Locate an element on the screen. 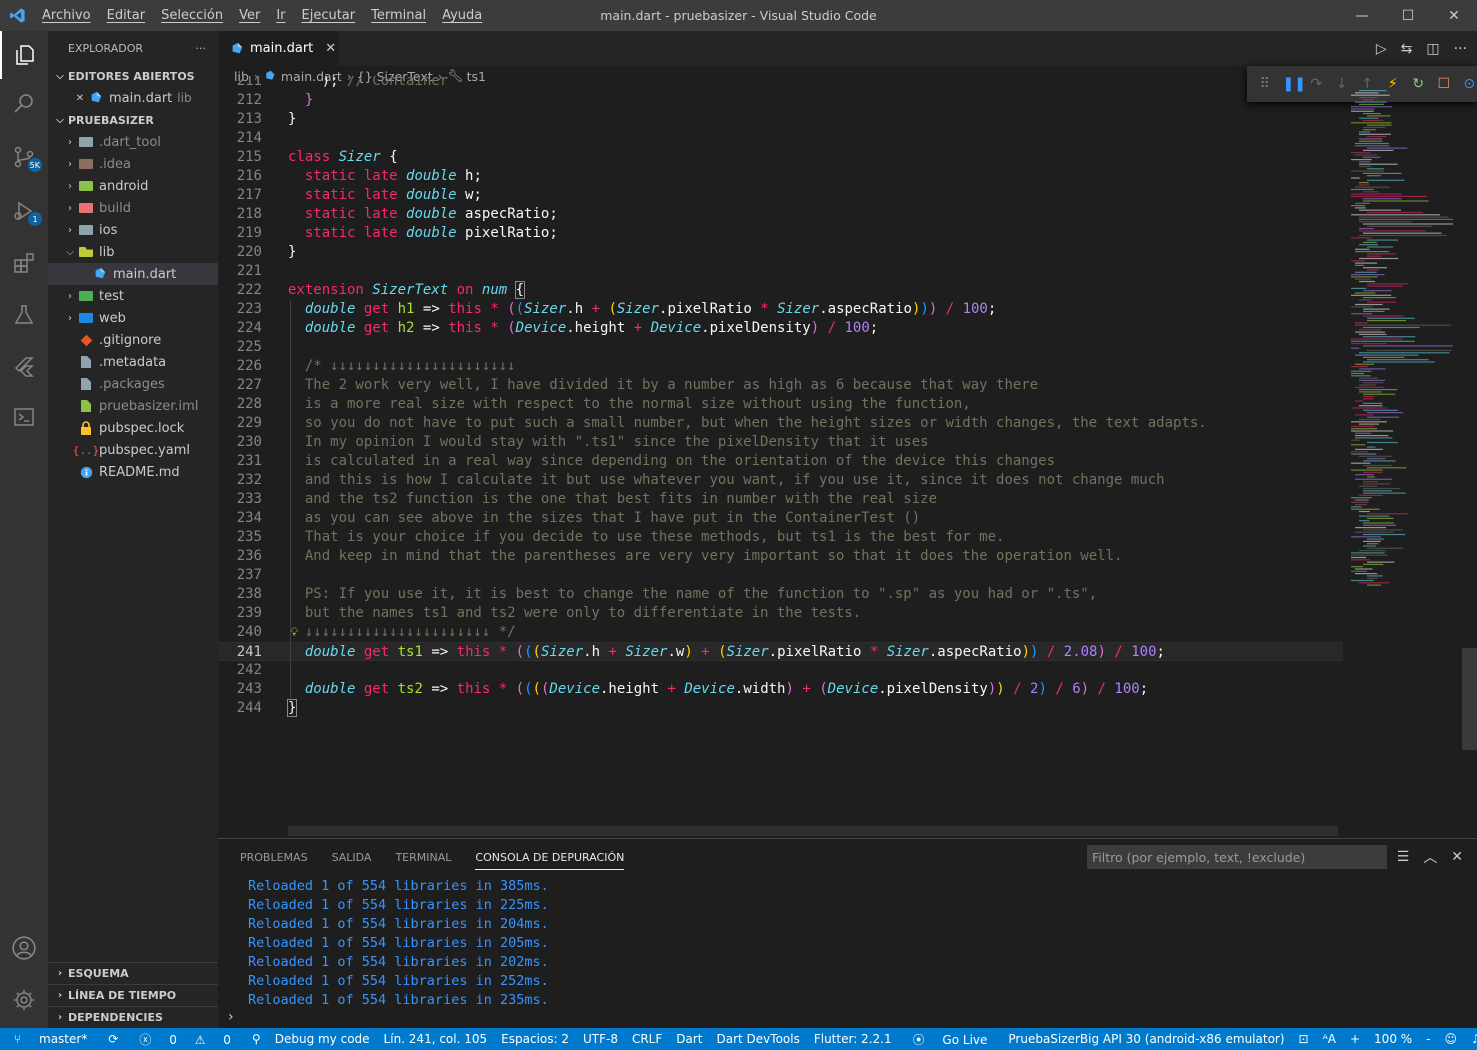 This screenshot has height=1050, width=1477. debug-console-filter-input: Filtro (por ejemplo, text, !exclude) is located at coordinates (1237, 857).